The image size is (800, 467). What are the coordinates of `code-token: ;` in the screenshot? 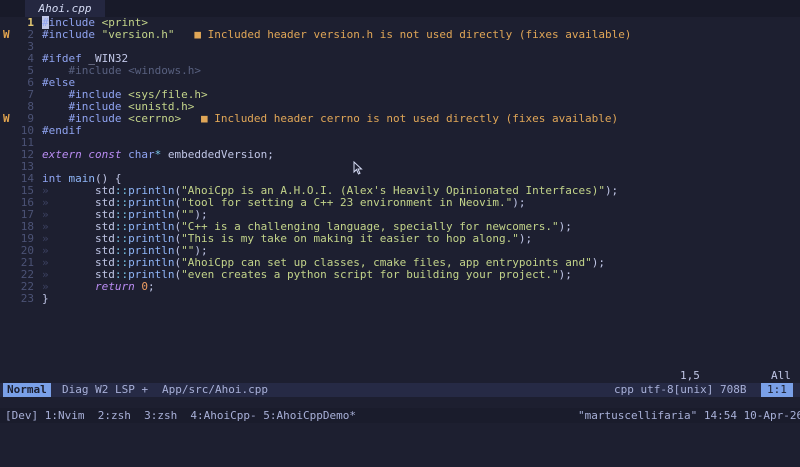 It's located at (151, 286).